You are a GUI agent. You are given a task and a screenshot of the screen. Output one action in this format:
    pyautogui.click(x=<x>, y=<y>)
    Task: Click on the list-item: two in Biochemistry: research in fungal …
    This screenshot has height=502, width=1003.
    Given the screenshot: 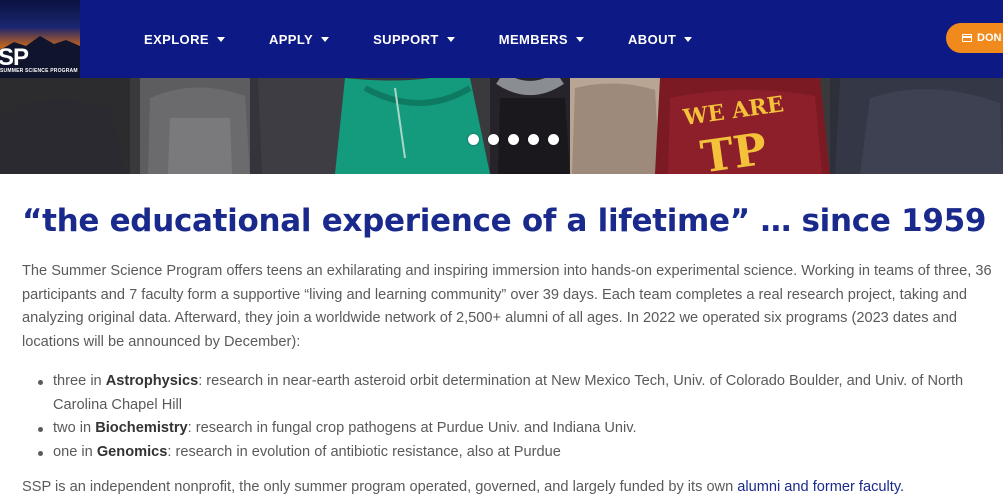 What is the action you would take?
    pyautogui.click(x=513, y=429)
    